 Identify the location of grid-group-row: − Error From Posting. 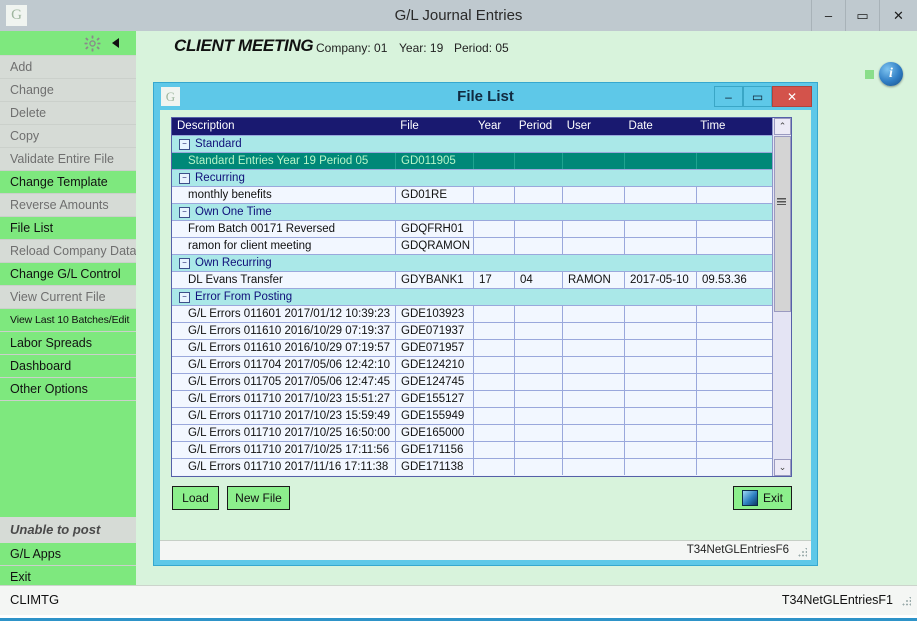
(472, 296).